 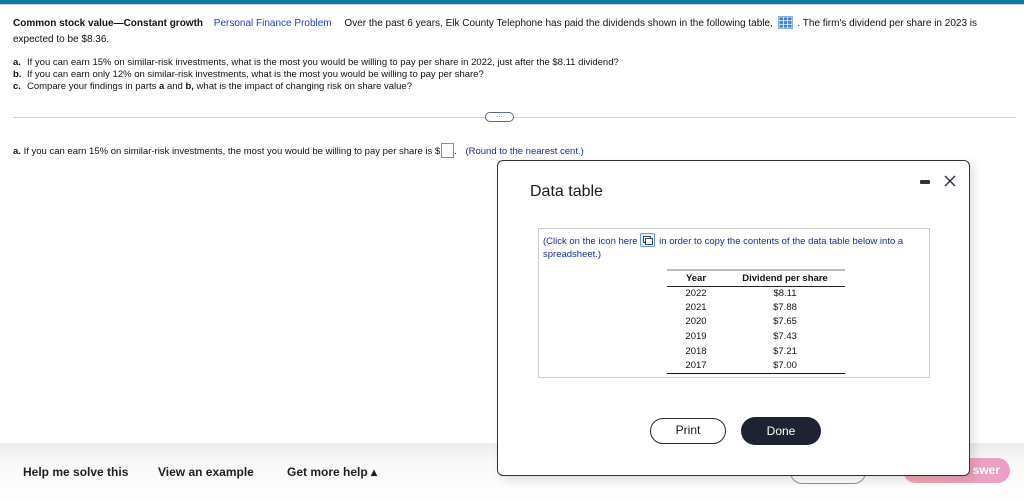 What do you see at coordinates (696, 366) in the screenshot?
I see `year-cell: 2017` at bounding box center [696, 366].